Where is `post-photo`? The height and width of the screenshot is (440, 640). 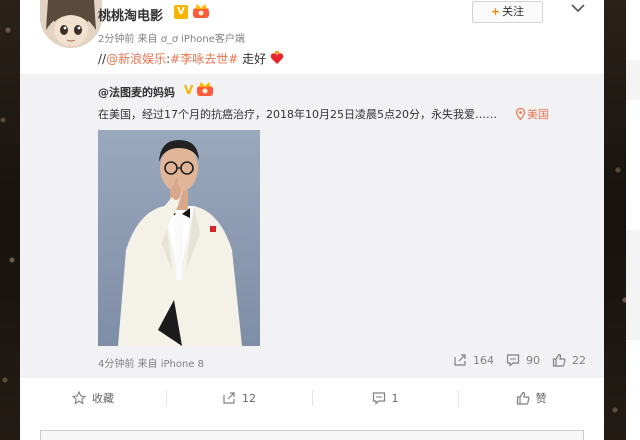 post-photo is located at coordinates (179, 238).